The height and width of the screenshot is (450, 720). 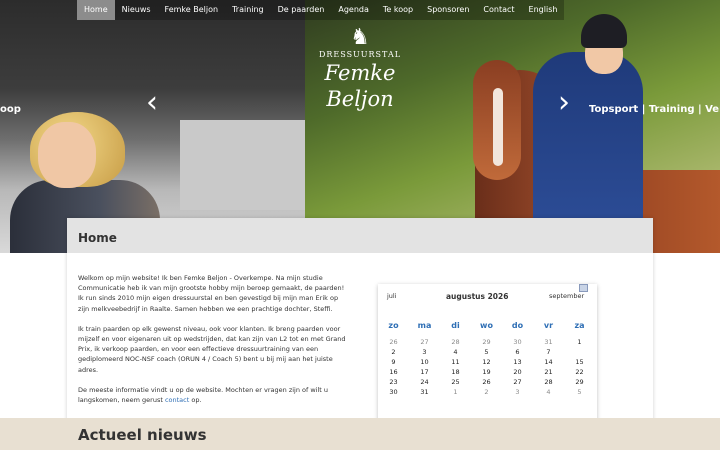 I want to click on day-name: za, so click(x=579, y=325).